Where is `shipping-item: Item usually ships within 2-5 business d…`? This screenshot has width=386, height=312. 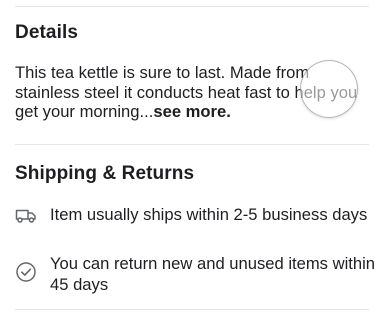 shipping-item: Item usually ships within 2-5 business d… is located at coordinates (195, 226).